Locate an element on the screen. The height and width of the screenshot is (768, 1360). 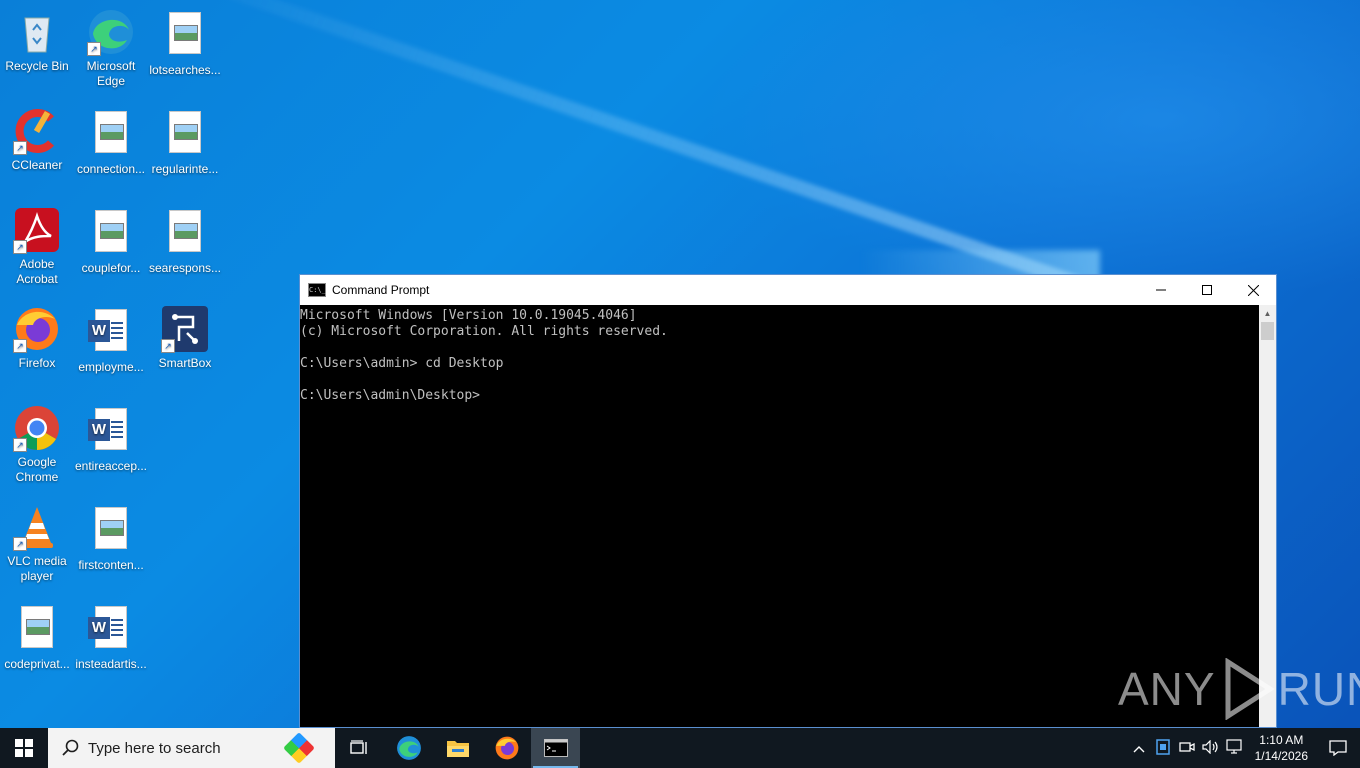
console-prompt-line: C:\Users\admin\Desktop> is located at coordinates (390, 395).